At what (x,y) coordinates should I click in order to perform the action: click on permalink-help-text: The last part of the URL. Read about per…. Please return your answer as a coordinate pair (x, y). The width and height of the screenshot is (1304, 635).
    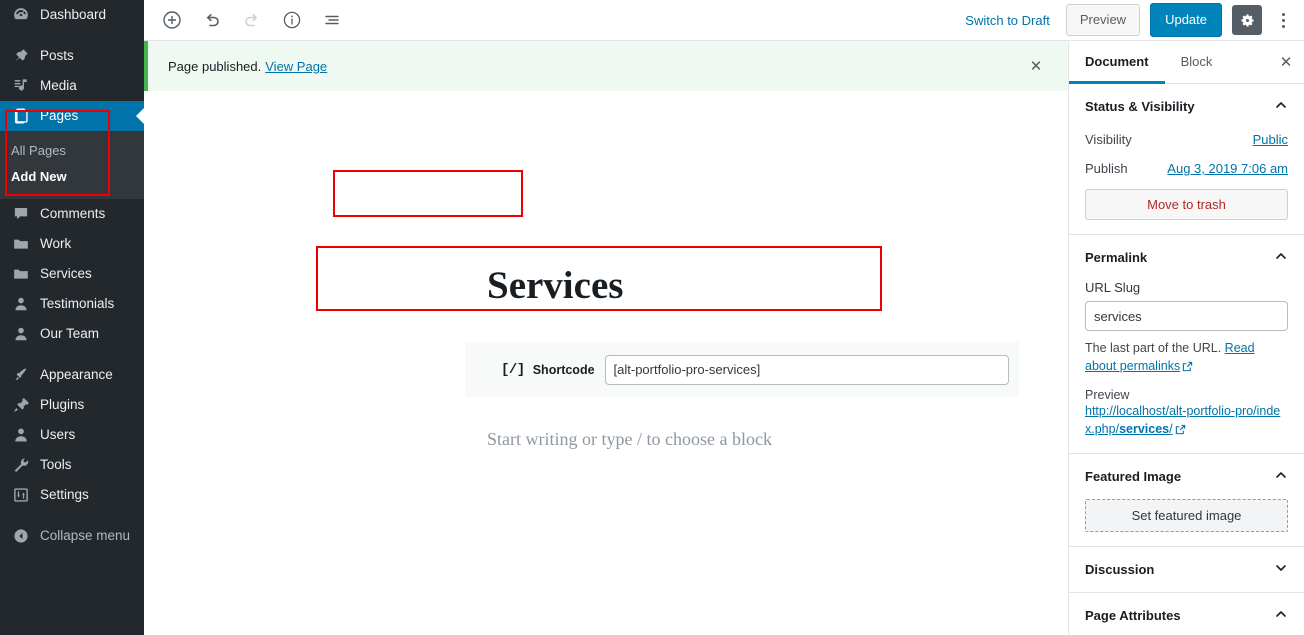
    Looking at the image, I should click on (1186, 358).